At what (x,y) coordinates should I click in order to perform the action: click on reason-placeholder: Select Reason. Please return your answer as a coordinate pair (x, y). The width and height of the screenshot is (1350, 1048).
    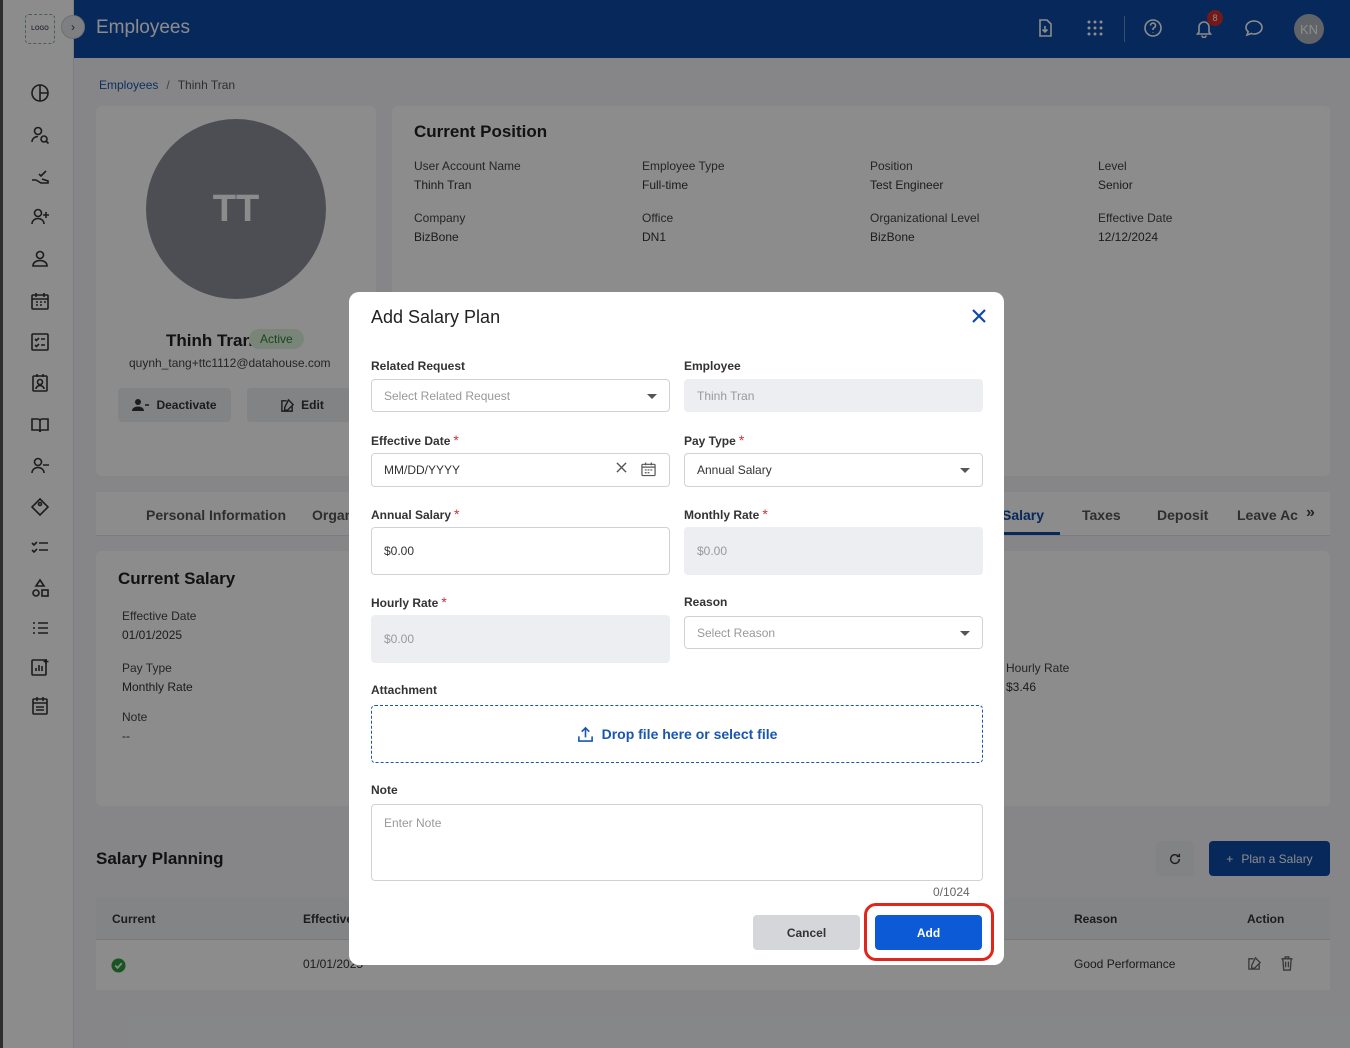
    Looking at the image, I should click on (736, 632).